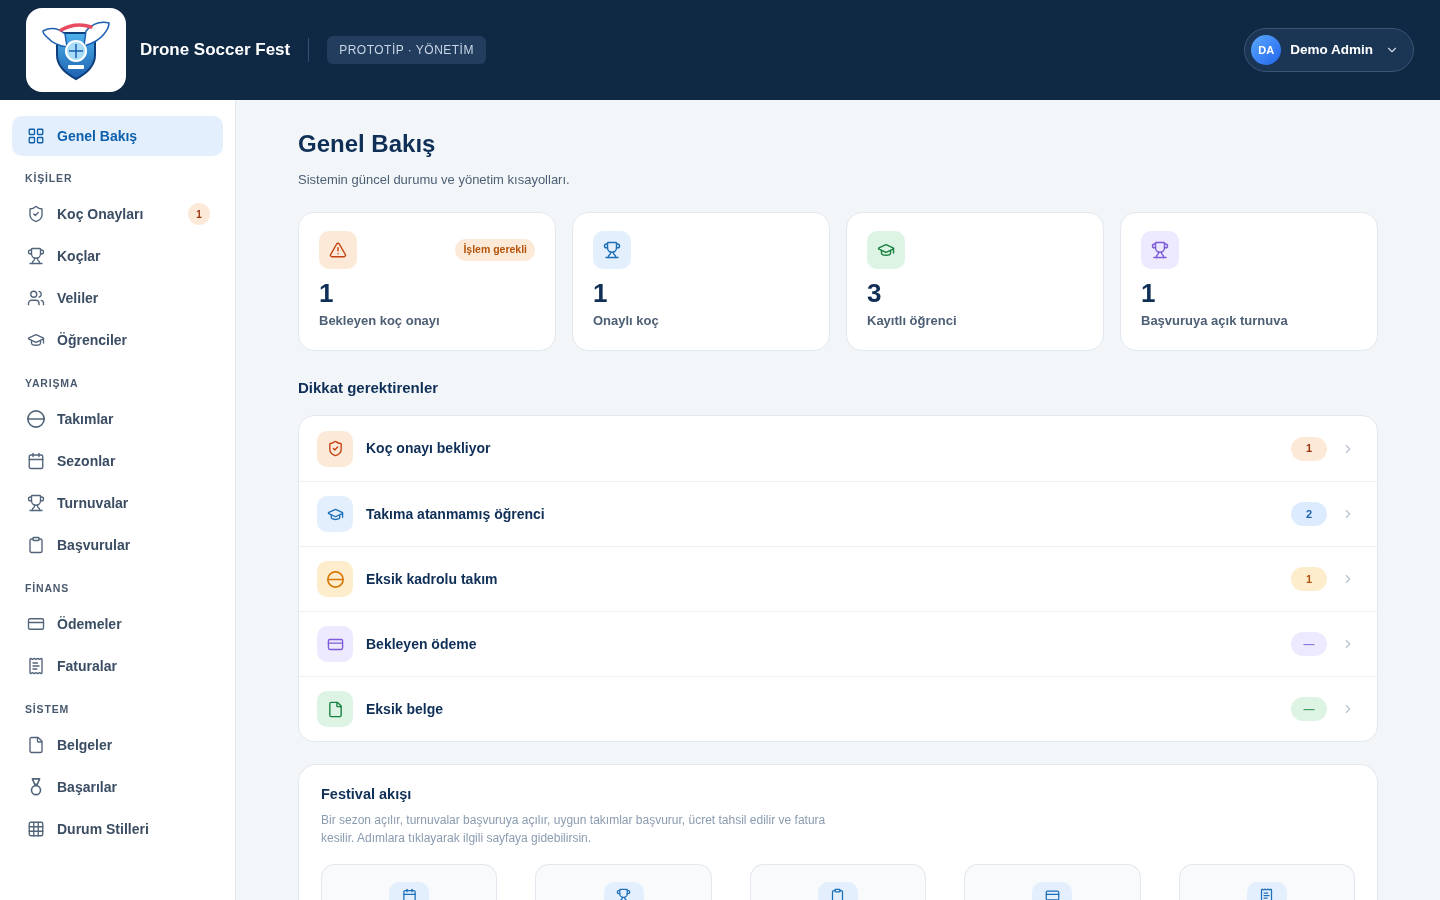 The width and height of the screenshot is (1440, 900). Describe the element at coordinates (626, 321) in the screenshot. I see `stat-label: Onaylı koç` at that location.